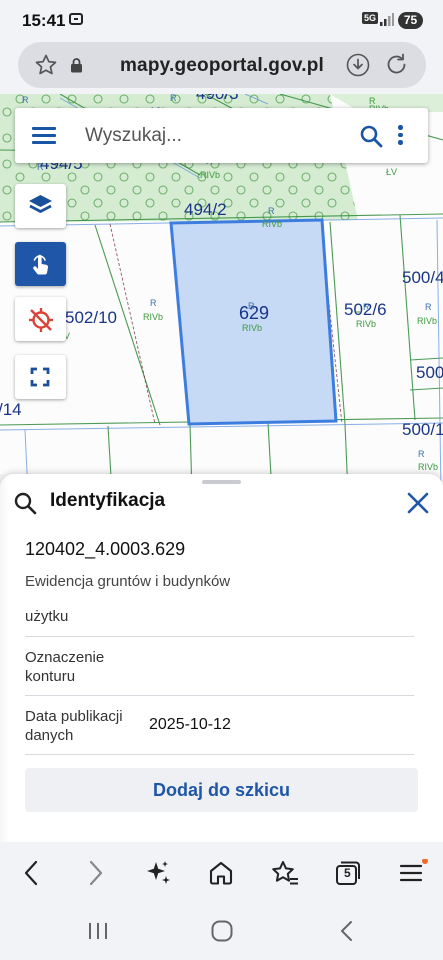 The width and height of the screenshot is (443, 960). Describe the element at coordinates (91, 317) in the screenshot. I see `parcel-label: 502/10` at that location.